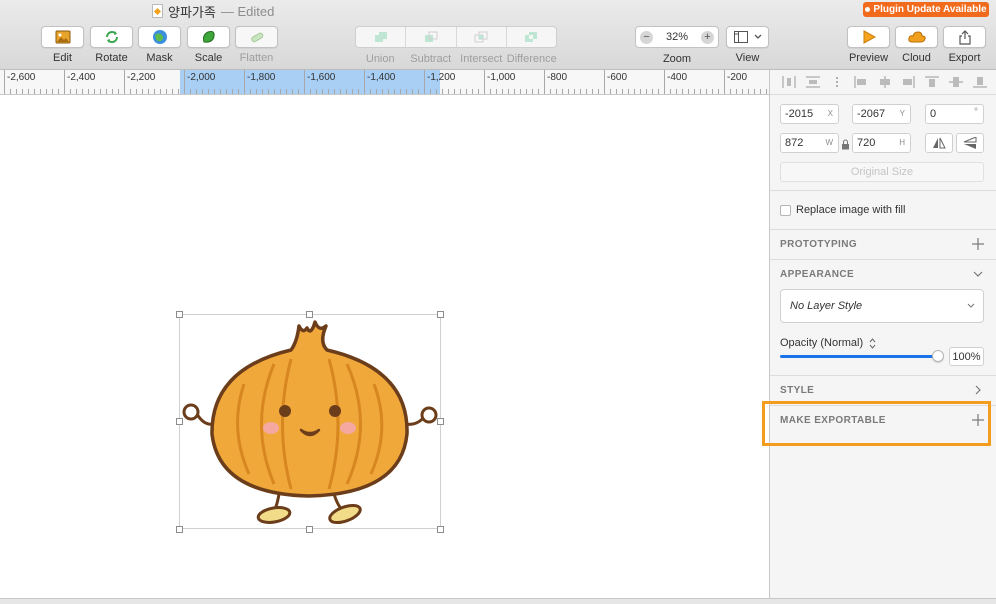 Image resolution: width=996 pixels, height=604 pixels. I want to click on align-left-icon, so click(861, 82).